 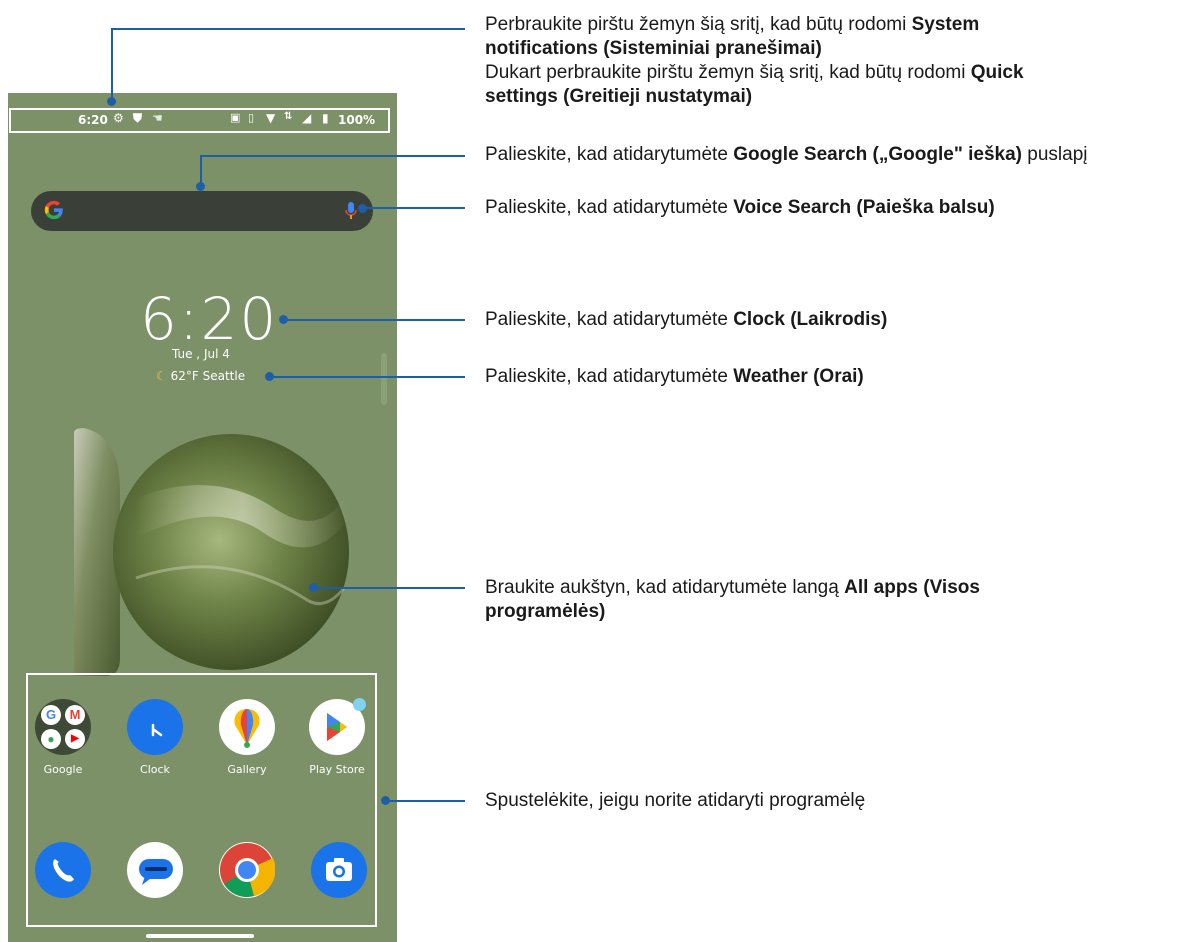 What do you see at coordinates (201, 354) in the screenshot?
I see `clock-widget-date: Tue , Jul 4` at bounding box center [201, 354].